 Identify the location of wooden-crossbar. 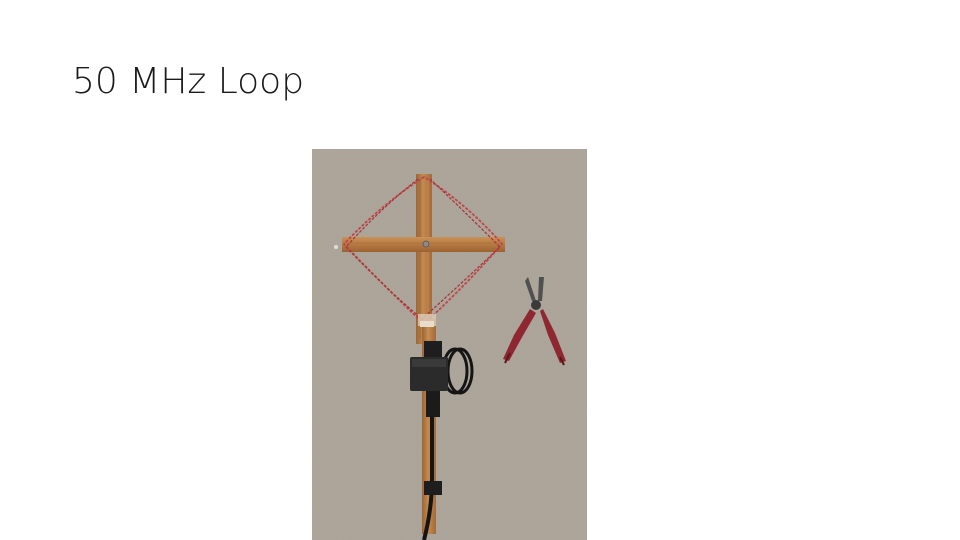
(419, 244).